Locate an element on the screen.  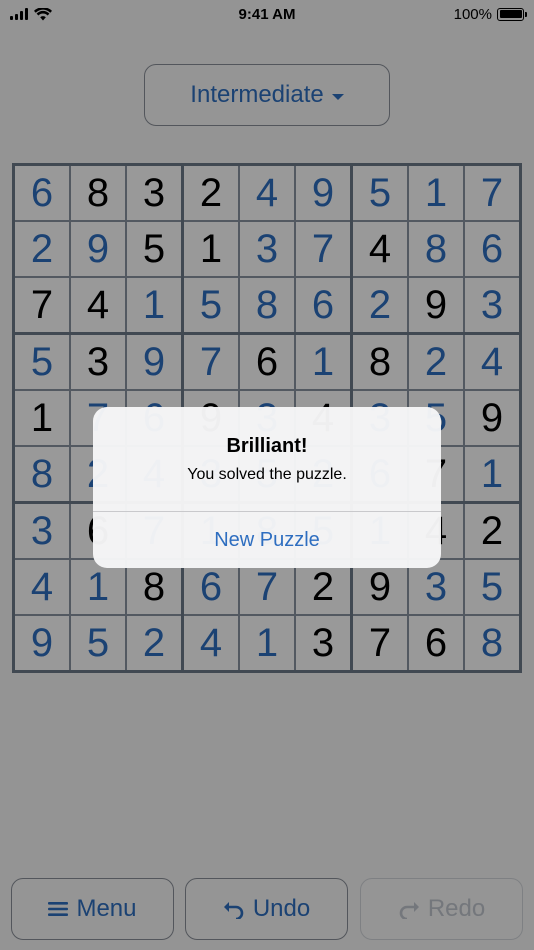
alert-title: Brilliant! is located at coordinates (267, 446).